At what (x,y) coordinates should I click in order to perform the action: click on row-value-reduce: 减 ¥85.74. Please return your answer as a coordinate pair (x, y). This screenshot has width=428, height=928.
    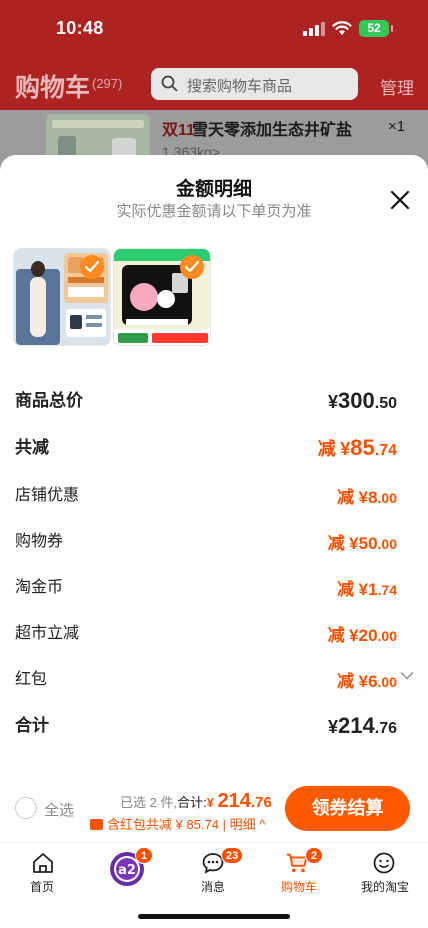
    Looking at the image, I should click on (357, 447).